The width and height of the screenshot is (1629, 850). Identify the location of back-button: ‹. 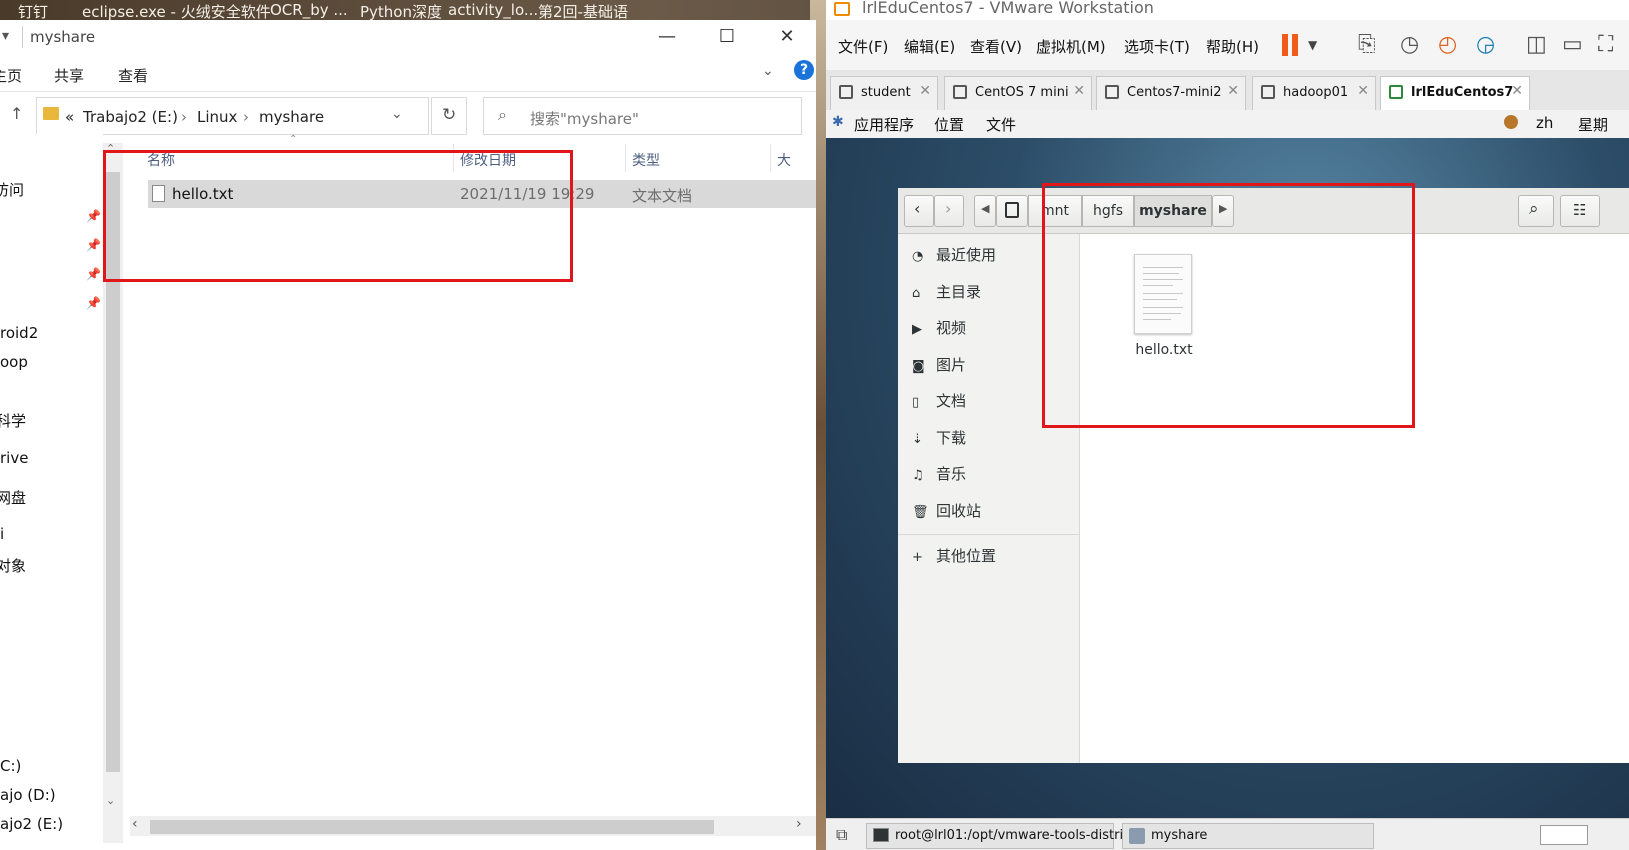
(919, 211).